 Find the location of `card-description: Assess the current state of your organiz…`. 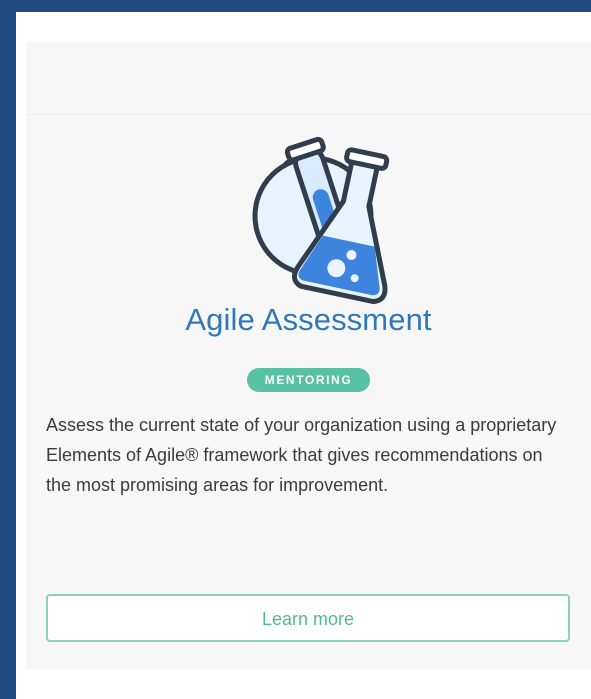

card-description: Assess the current state of your organiz… is located at coordinates (301, 455).